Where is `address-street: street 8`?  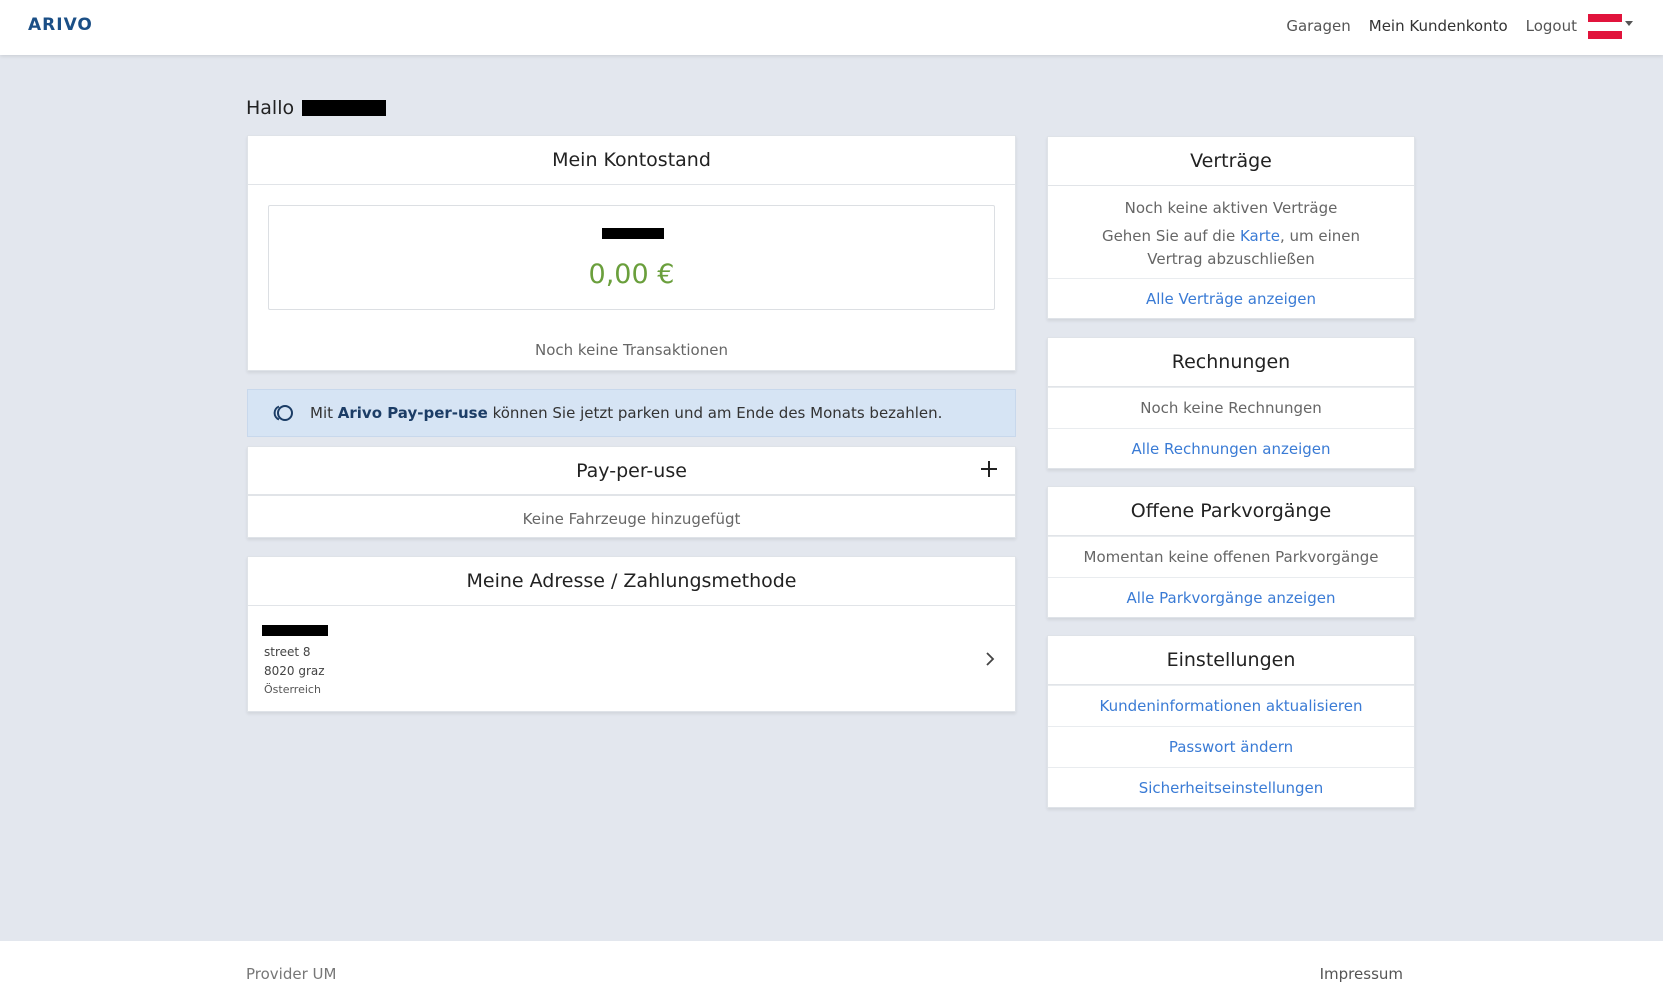
address-street: street 8 is located at coordinates (287, 652).